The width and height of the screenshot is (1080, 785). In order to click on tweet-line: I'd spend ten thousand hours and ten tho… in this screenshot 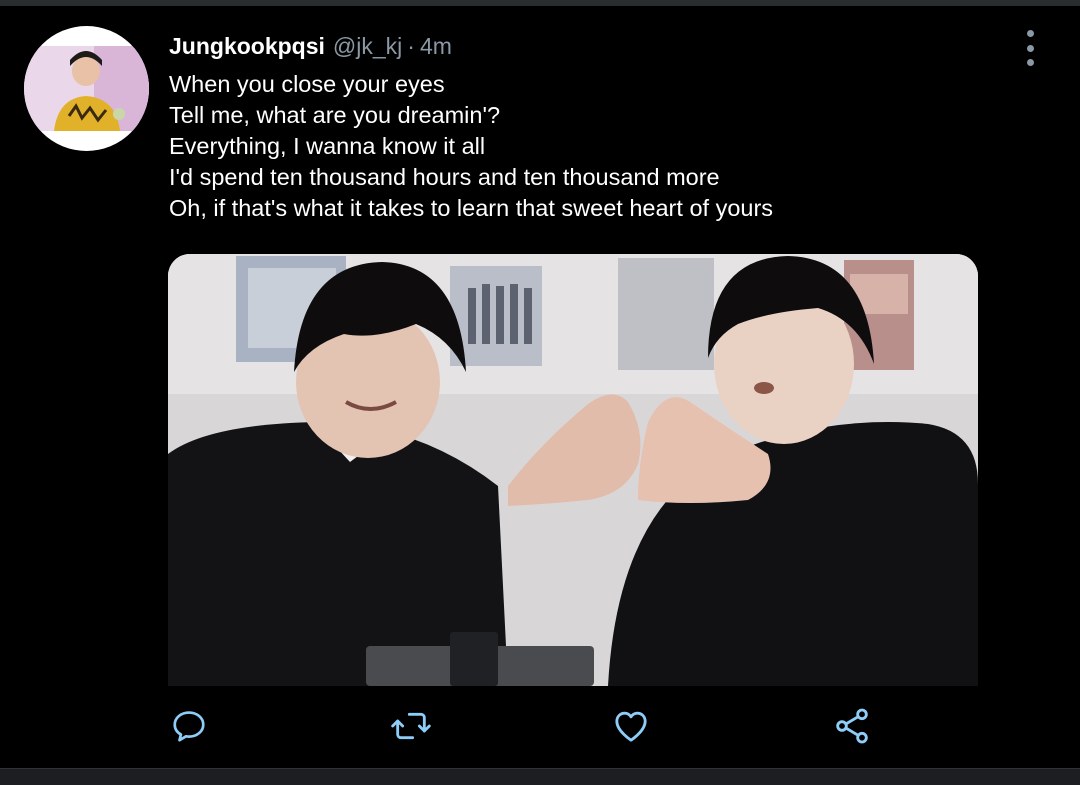, I will do `click(444, 177)`.